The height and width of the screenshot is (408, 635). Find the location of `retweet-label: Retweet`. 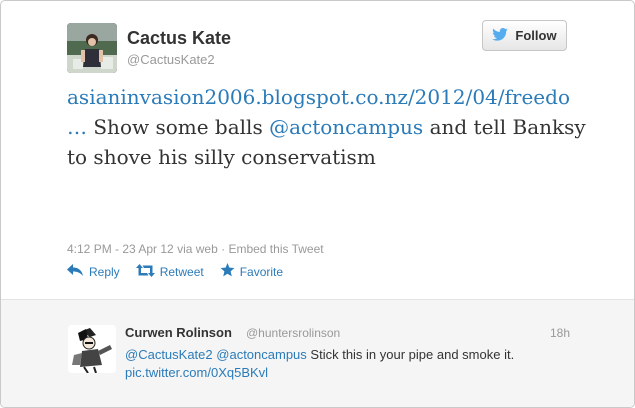

retweet-label: Retweet is located at coordinates (181, 271).